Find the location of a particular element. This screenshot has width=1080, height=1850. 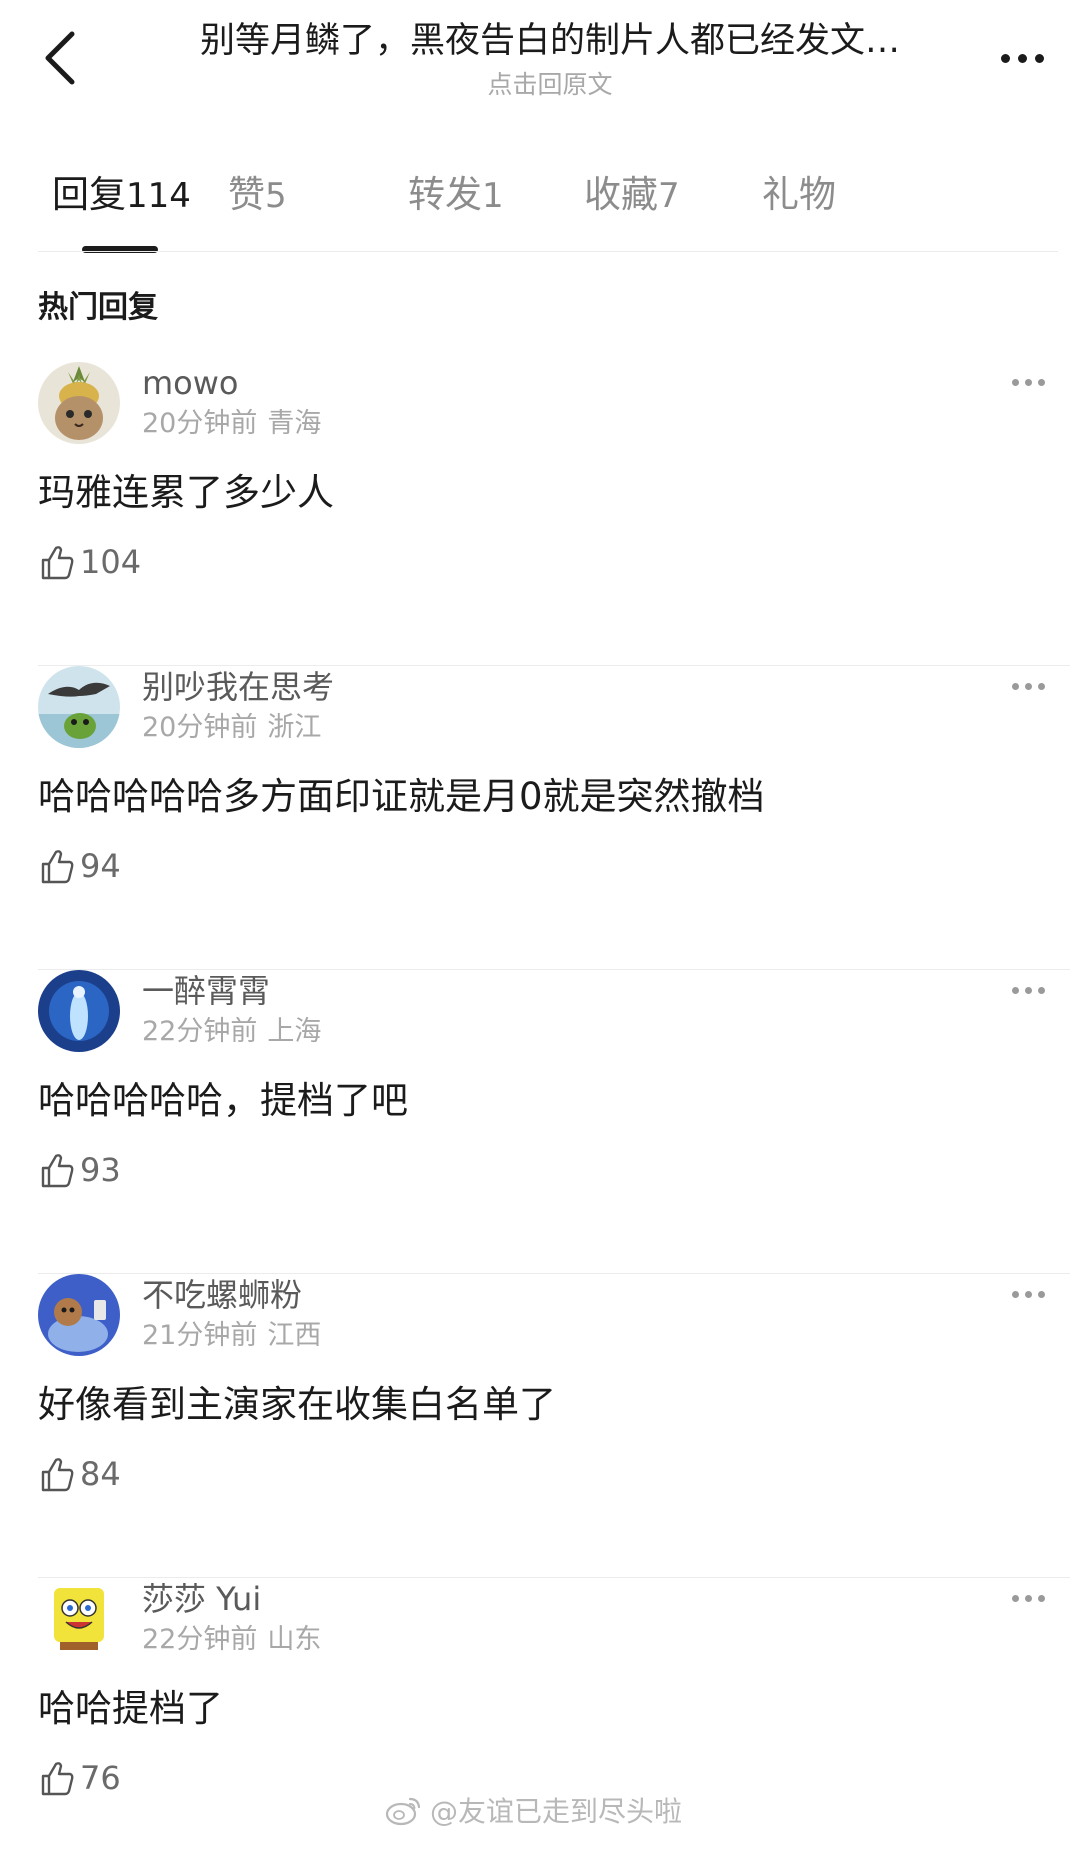

like-button: 76 is located at coordinates (79, 1778).